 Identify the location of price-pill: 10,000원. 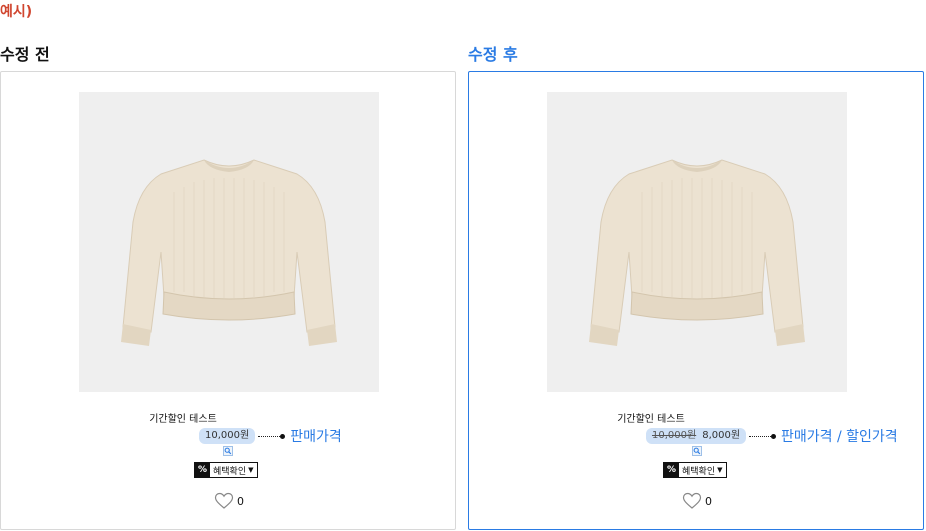
(227, 436).